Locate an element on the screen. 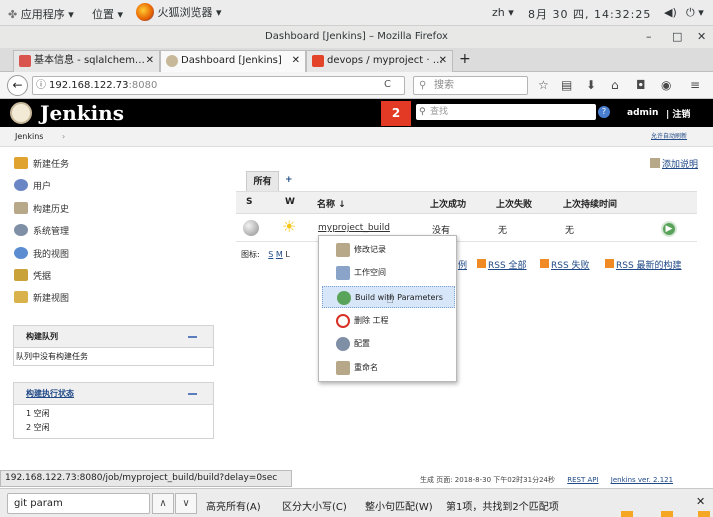 This screenshot has width=713, height=517. breadcrumb-arrow-icon: › is located at coordinates (63, 136).